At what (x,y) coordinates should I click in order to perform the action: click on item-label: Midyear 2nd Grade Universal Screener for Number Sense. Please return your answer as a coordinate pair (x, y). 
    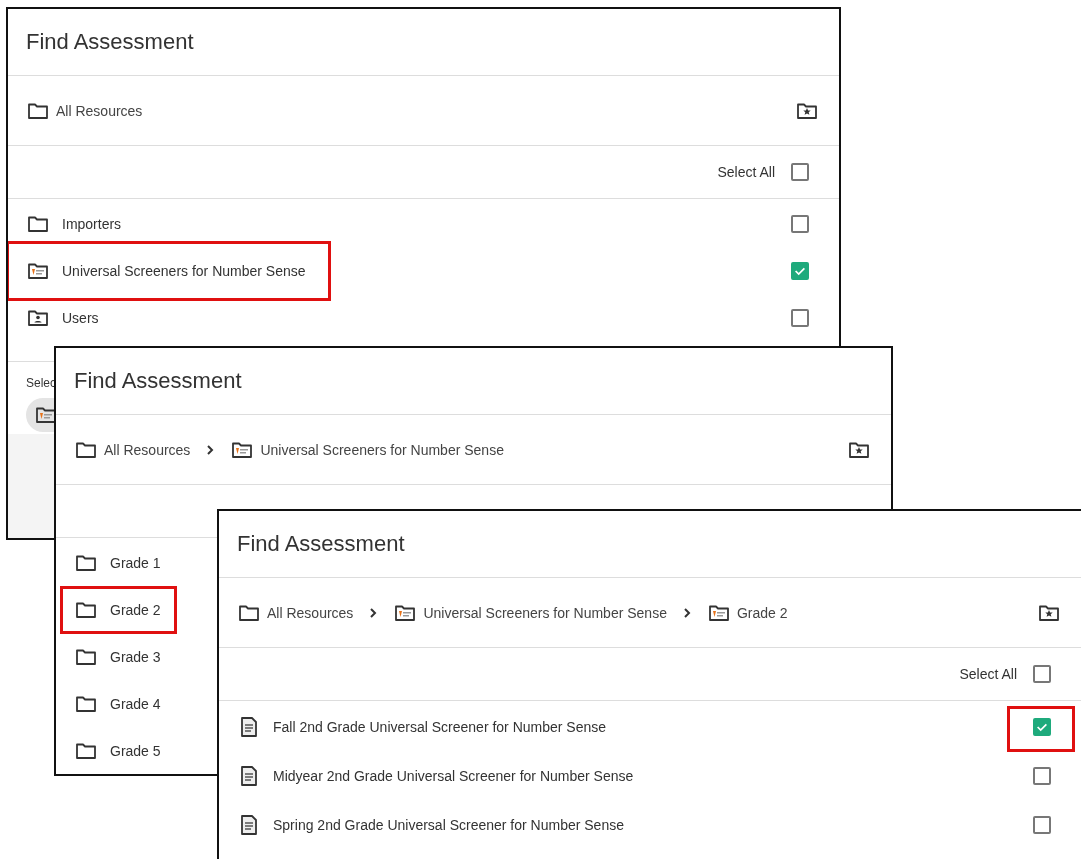
    Looking at the image, I should click on (453, 775).